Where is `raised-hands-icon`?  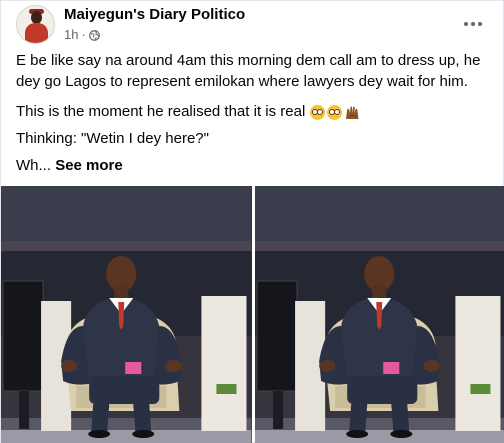
raised-hands-icon is located at coordinates (352, 112).